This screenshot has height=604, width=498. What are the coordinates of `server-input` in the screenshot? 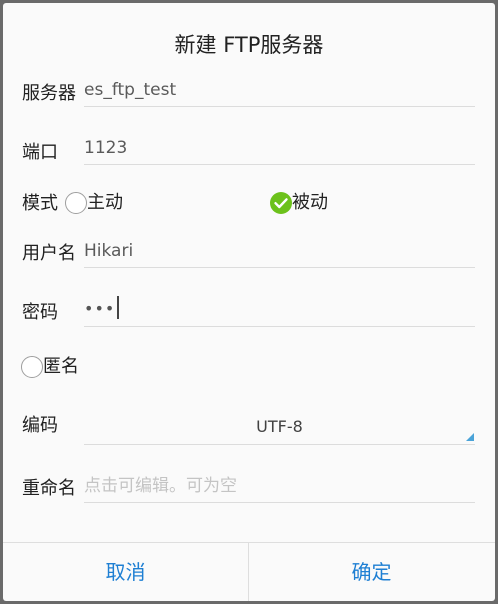 It's located at (279, 90).